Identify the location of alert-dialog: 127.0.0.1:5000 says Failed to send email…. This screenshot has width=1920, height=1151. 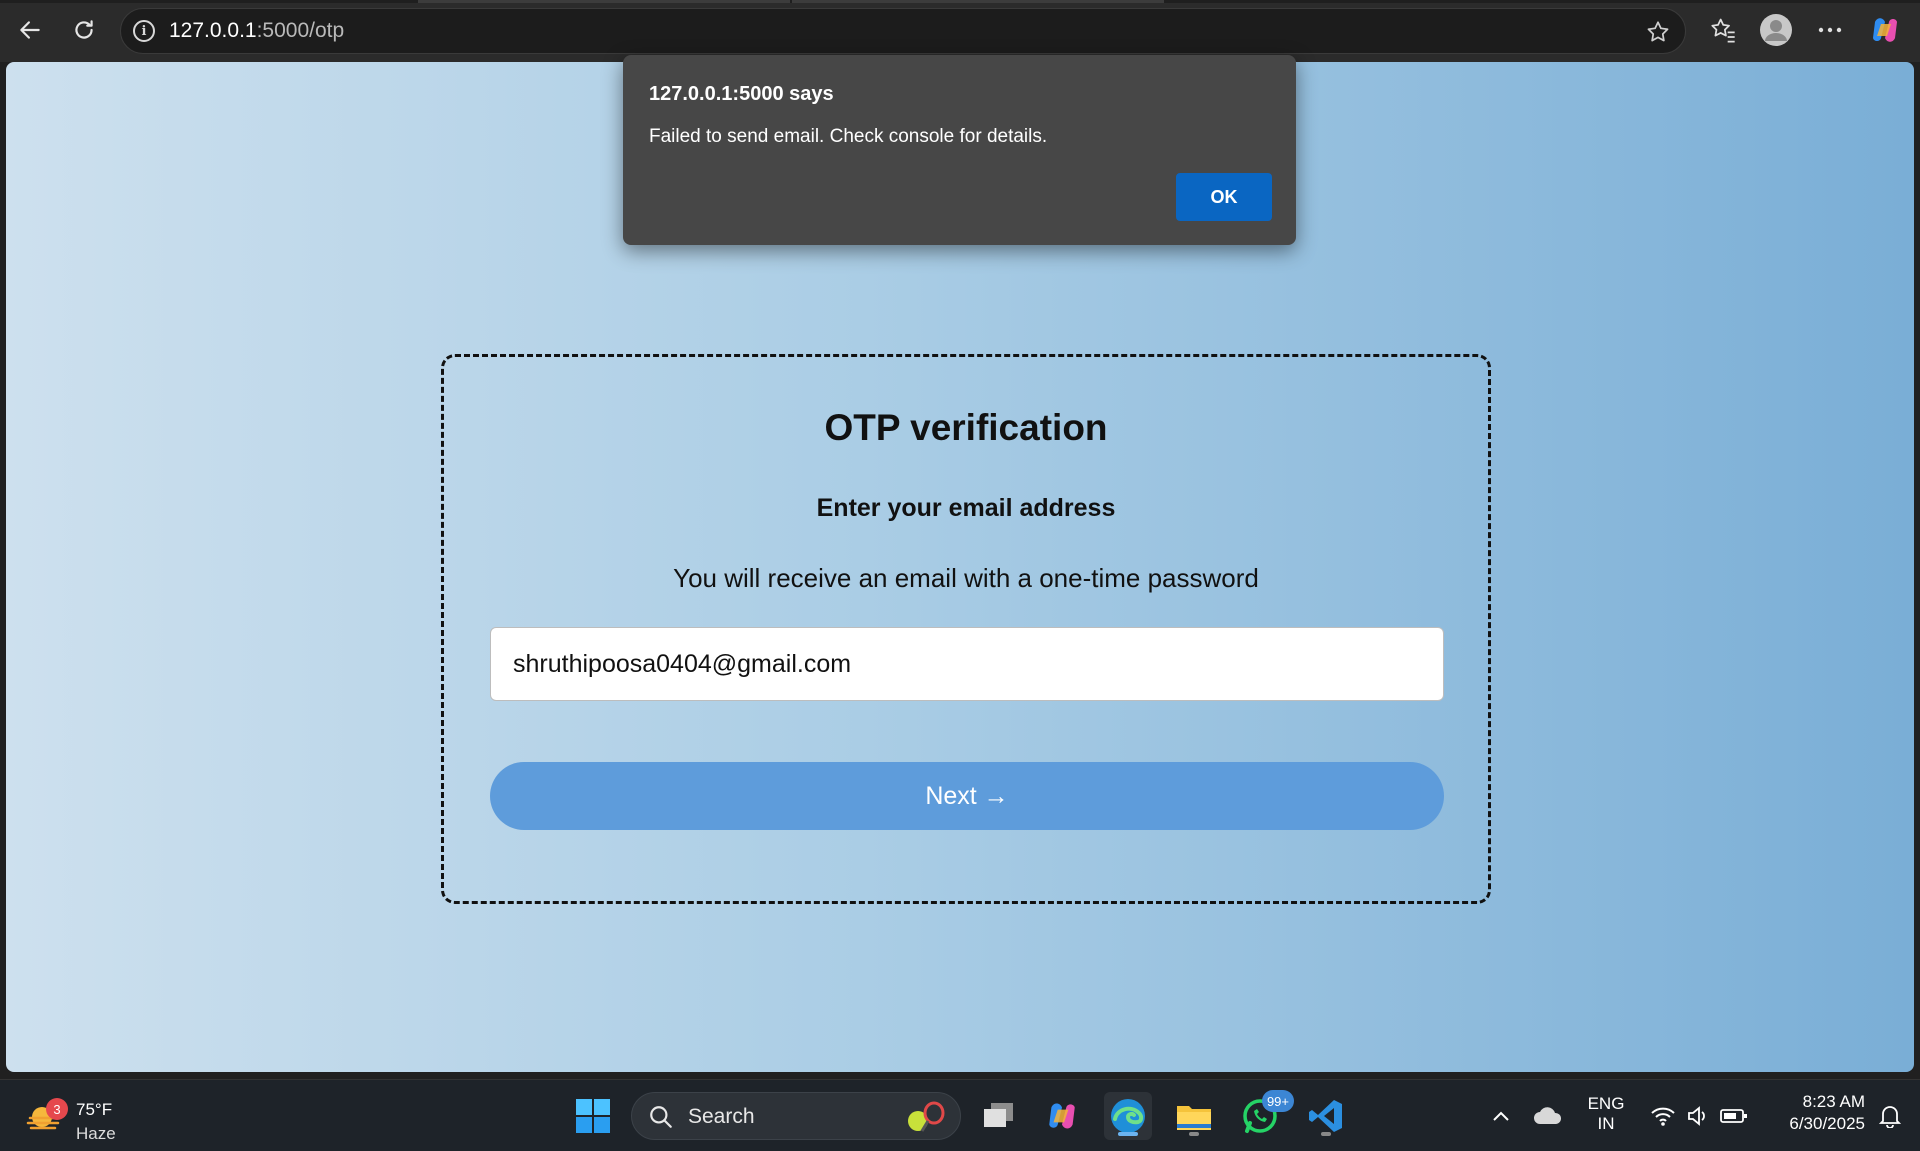
(959, 150).